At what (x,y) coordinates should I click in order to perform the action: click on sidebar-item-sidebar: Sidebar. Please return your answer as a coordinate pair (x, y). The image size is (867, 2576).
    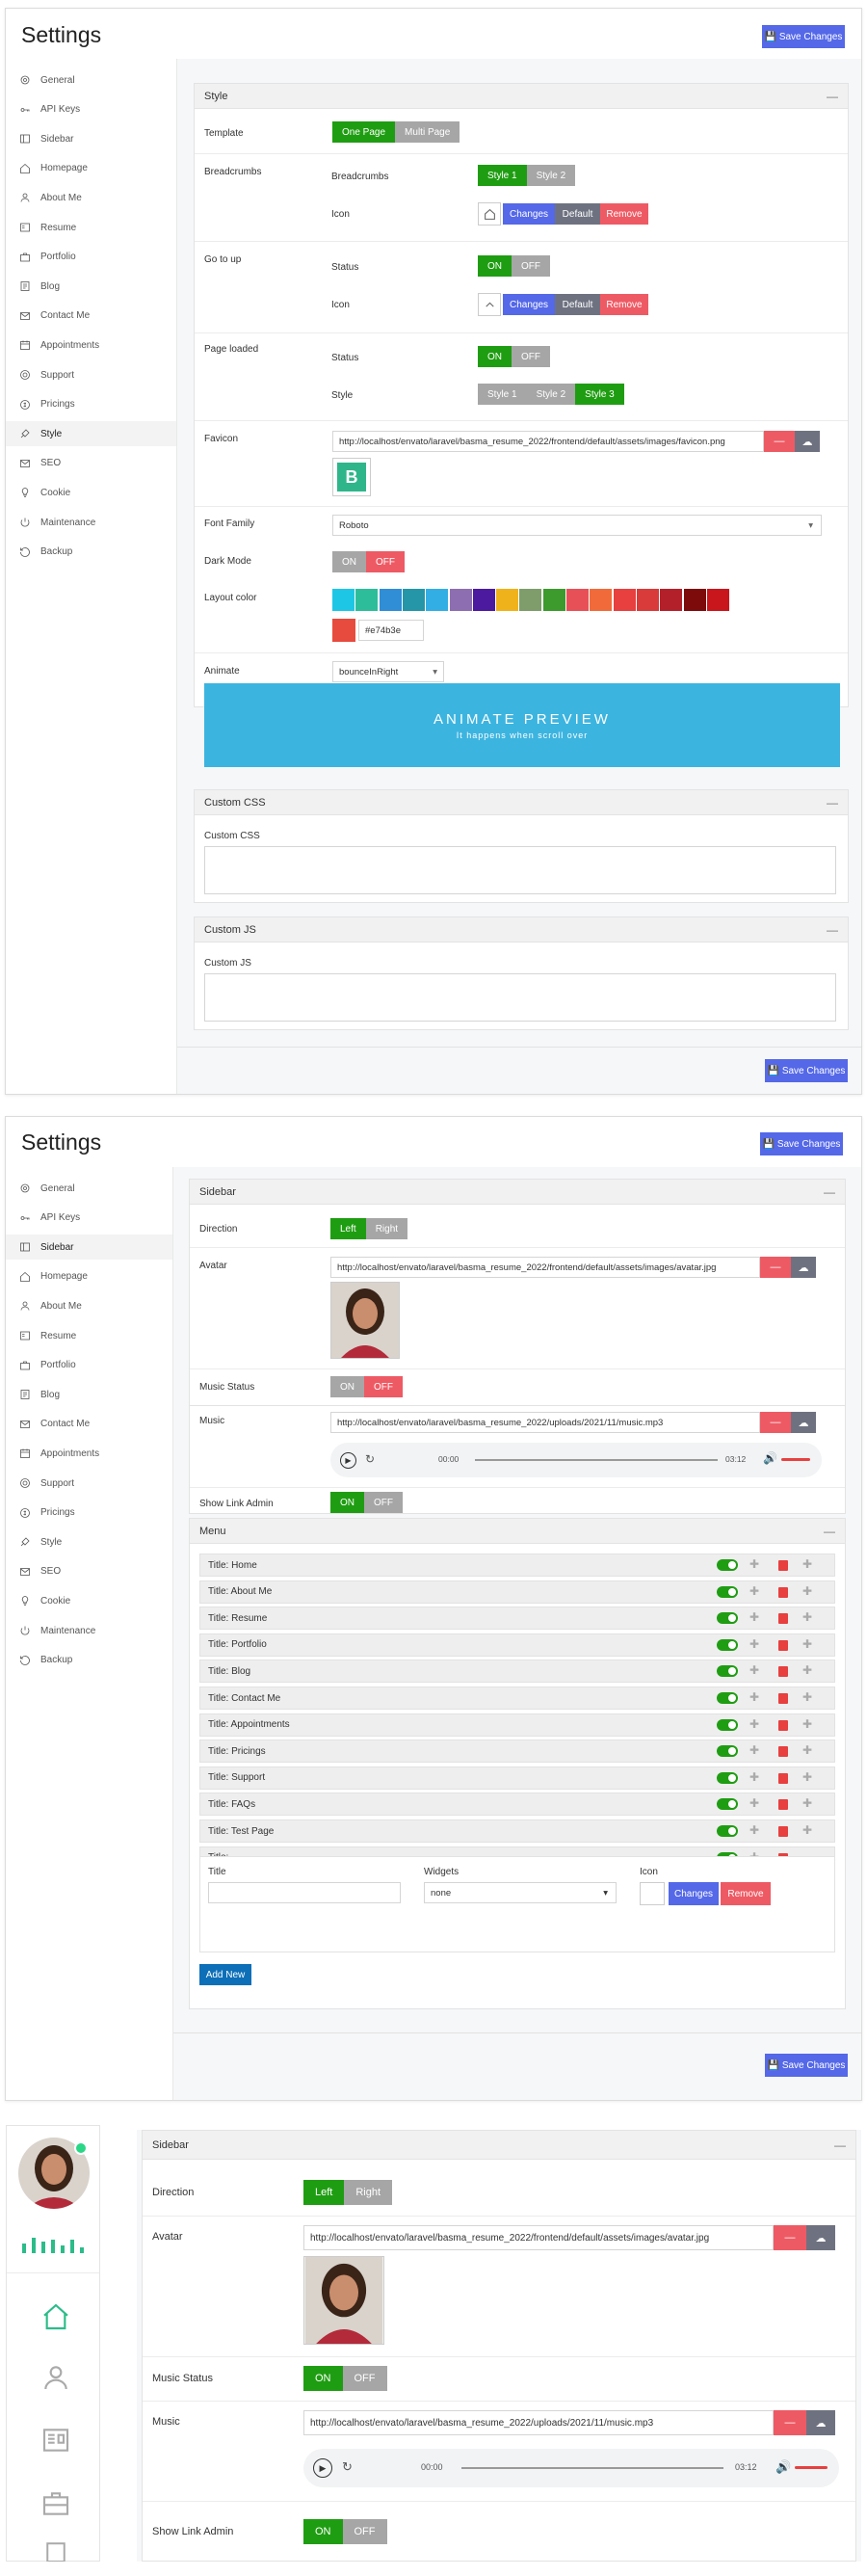
    Looking at the image, I should click on (46, 139).